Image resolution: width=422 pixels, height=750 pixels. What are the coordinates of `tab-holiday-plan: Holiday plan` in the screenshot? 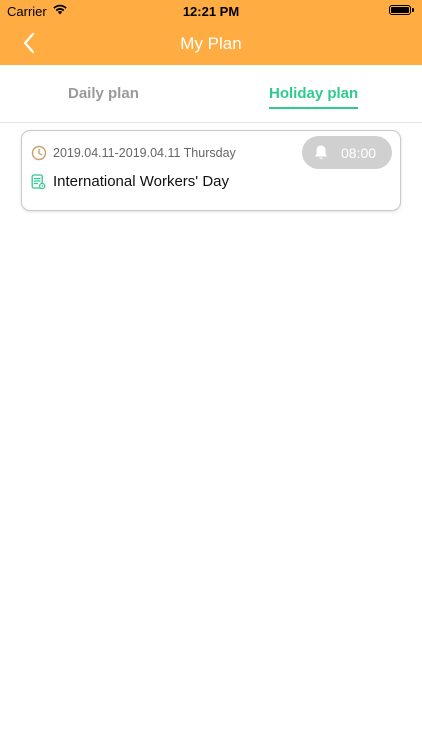 It's located at (314, 97).